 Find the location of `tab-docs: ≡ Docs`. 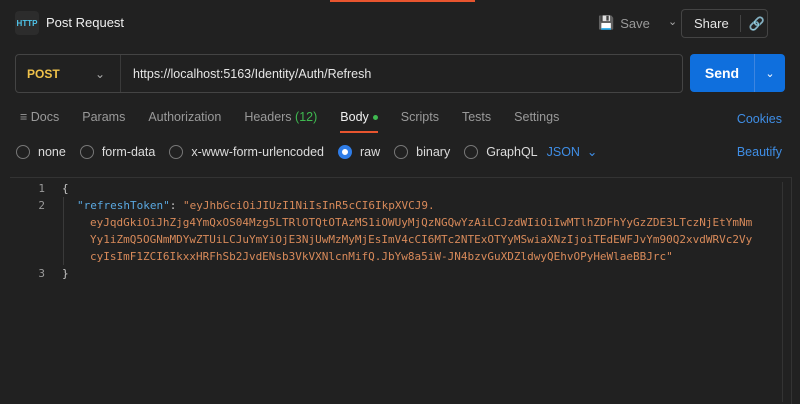

tab-docs: ≡ Docs is located at coordinates (39, 121).